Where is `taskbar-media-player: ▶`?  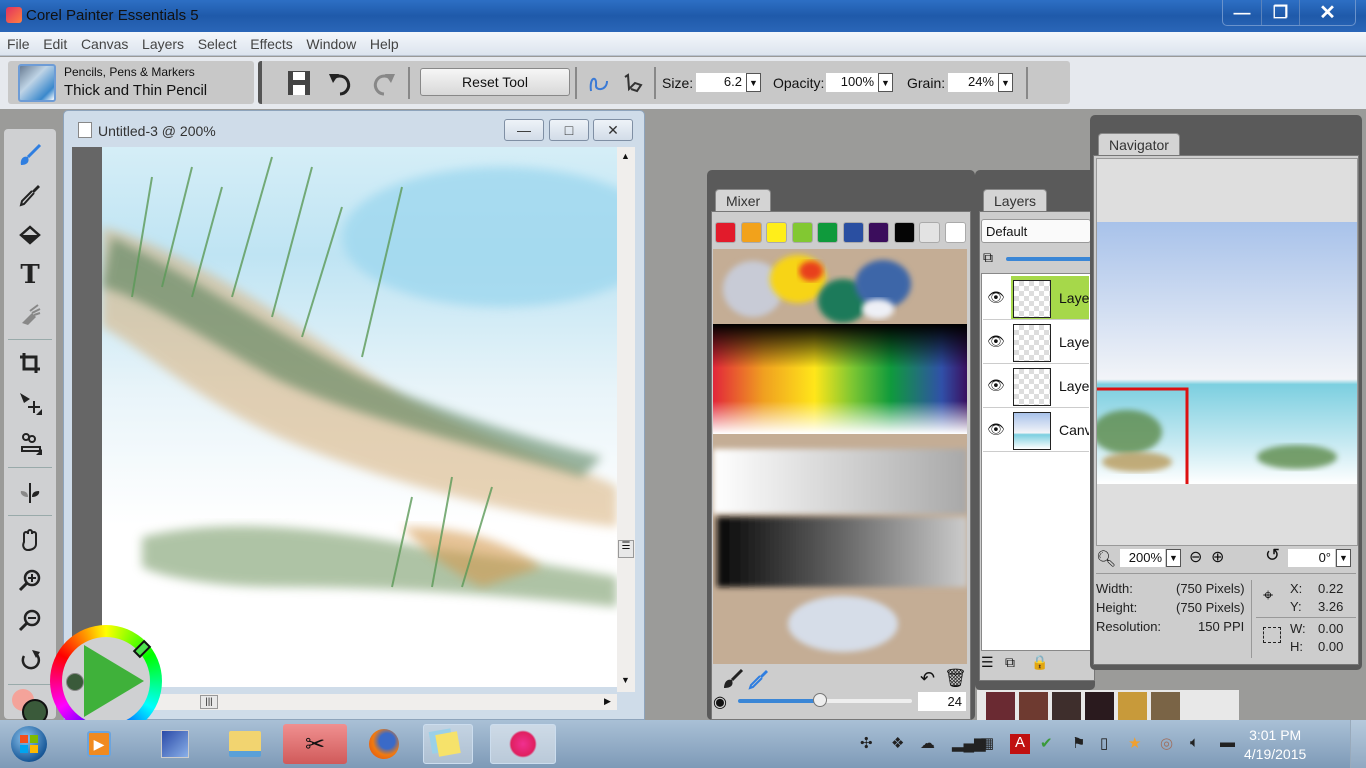
taskbar-media-player: ▶ is located at coordinates (99, 744).